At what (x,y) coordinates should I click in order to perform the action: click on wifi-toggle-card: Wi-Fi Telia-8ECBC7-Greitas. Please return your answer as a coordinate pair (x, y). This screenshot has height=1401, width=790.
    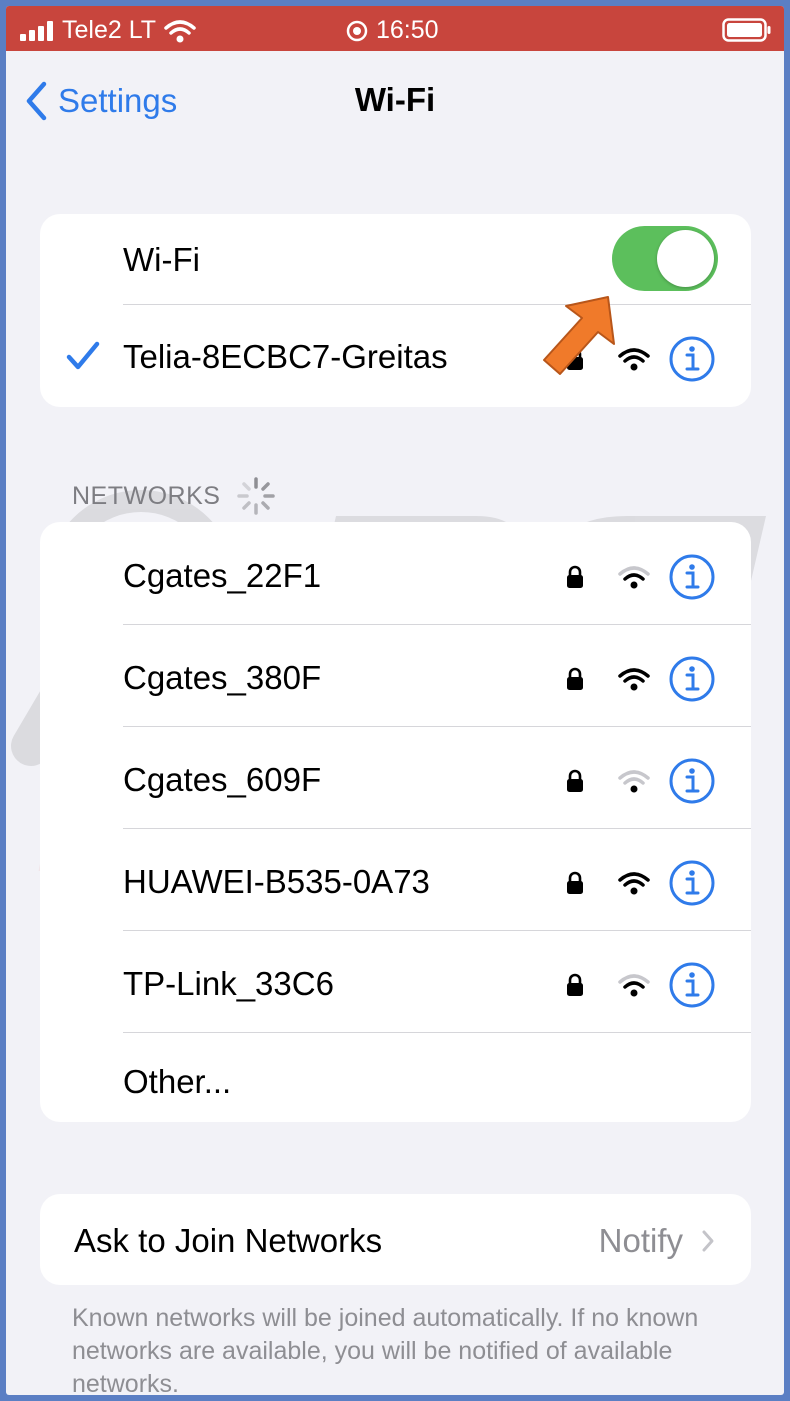
    Looking at the image, I should click on (395, 310).